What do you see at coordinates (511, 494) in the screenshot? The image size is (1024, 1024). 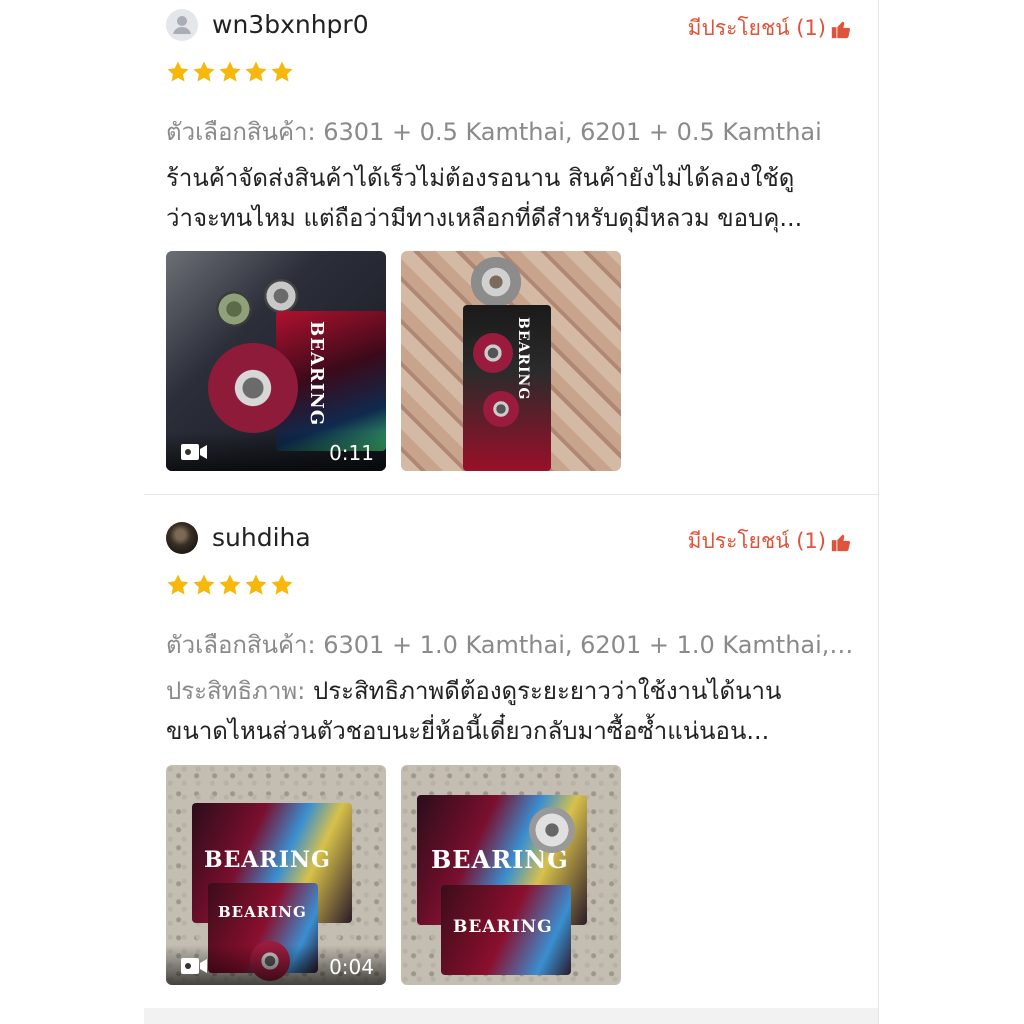 I see `review-divider` at bounding box center [511, 494].